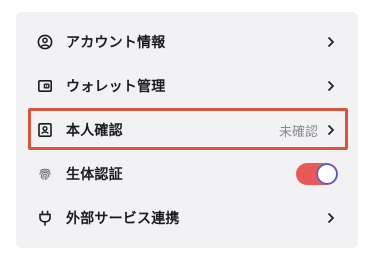 The width and height of the screenshot is (375, 268). What do you see at coordinates (123, 219) in the screenshot?
I see `settings-item-label: 外部サービス連携` at bounding box center [123, 219].